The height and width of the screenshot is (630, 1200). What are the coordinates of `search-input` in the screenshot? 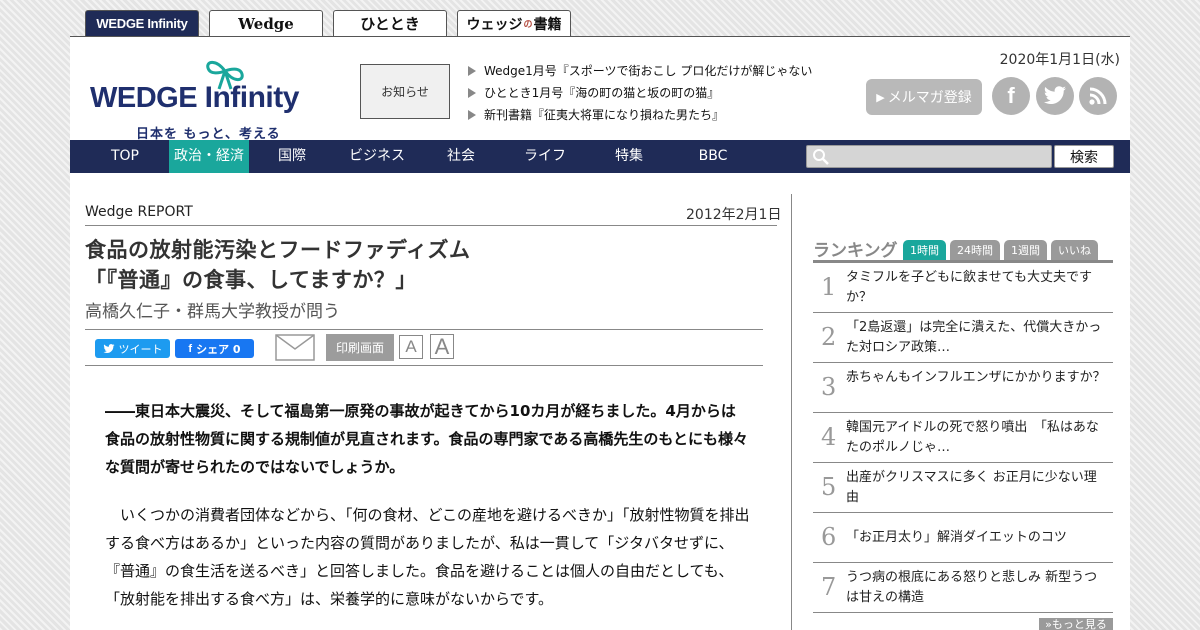 It's located at (929, 156).